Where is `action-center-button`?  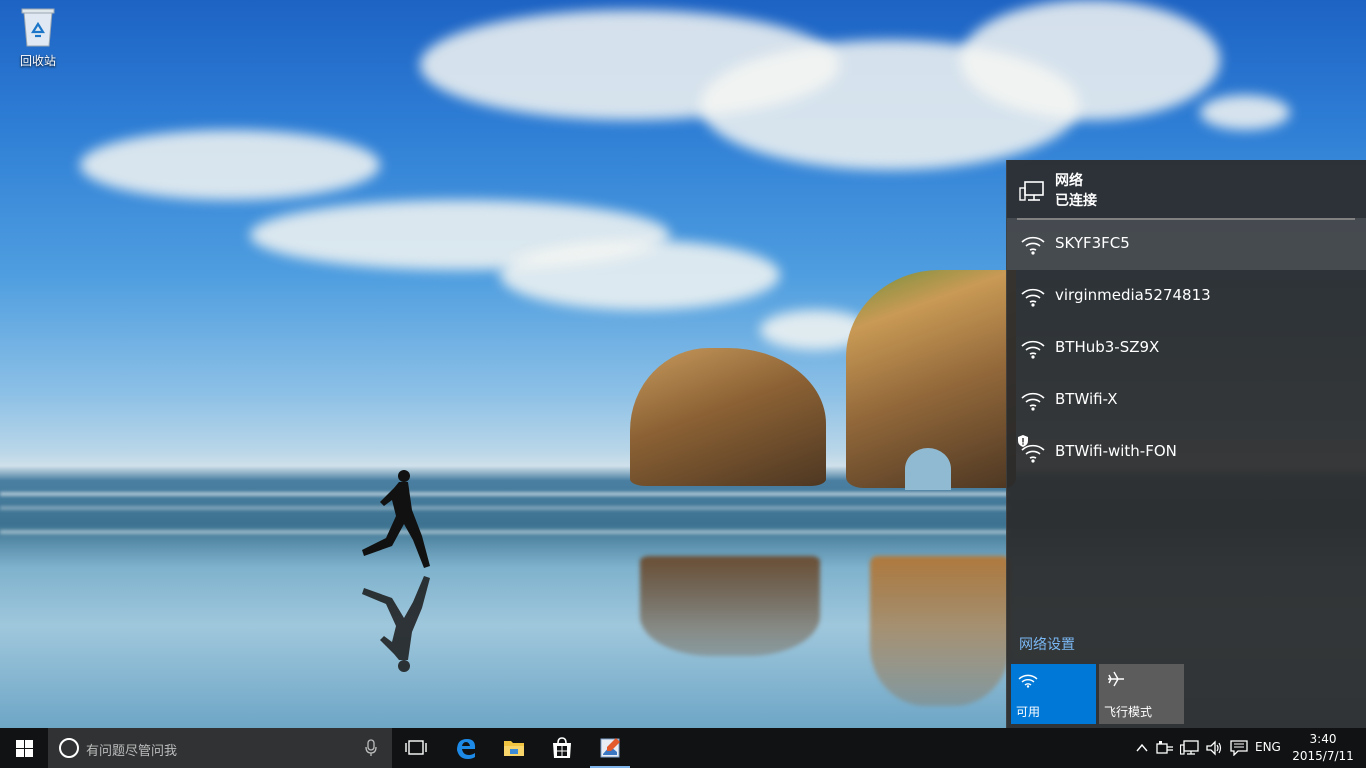 action-center-button is located at coordinates (1239, 748).